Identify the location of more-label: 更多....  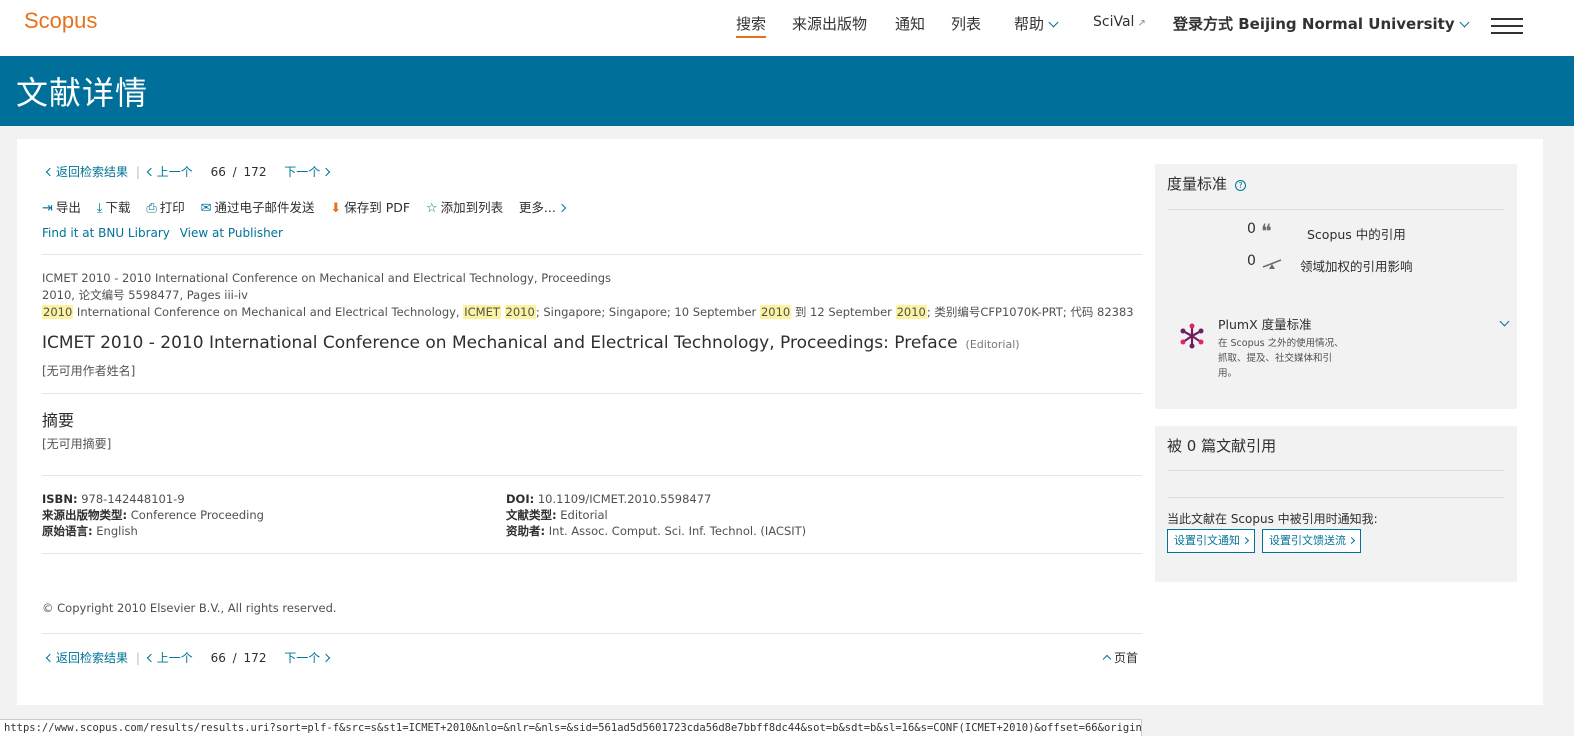
(537, 207).